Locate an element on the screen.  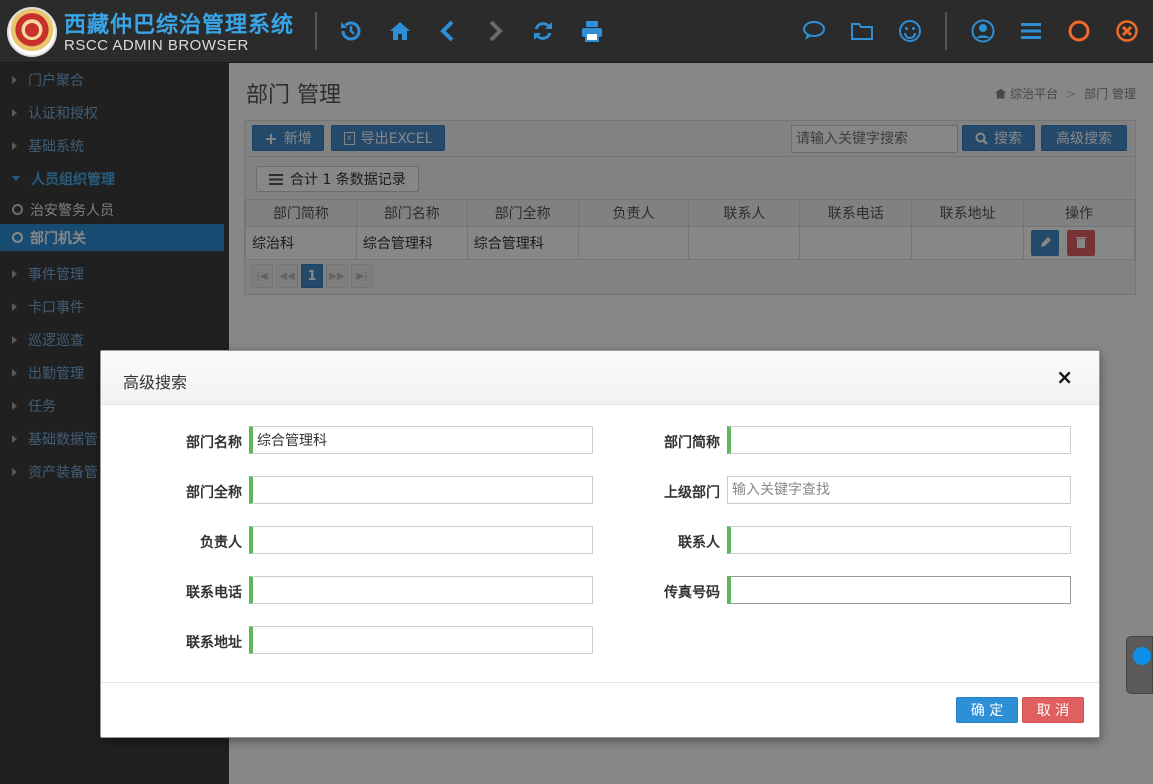
cancel-button: 取 消 is located at coordinates (1053, 710).